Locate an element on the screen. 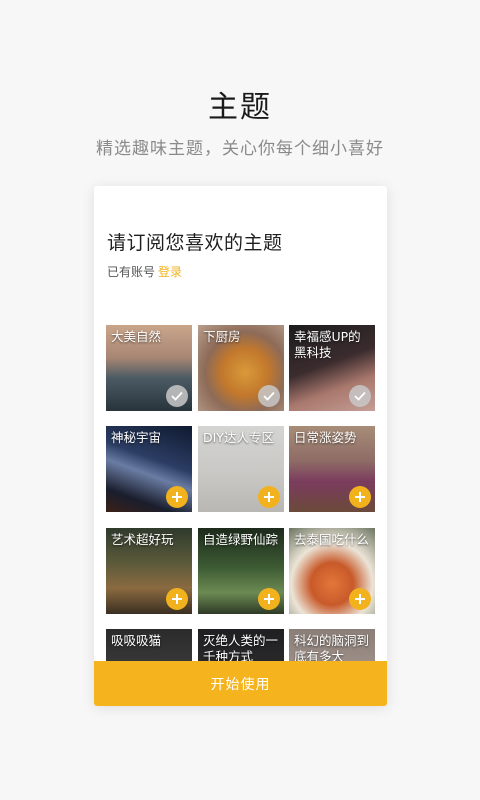 This screenshot has height=800, width=480. topic-label: 幸福感UP的黑科技 is located at coordinates (327, 344).